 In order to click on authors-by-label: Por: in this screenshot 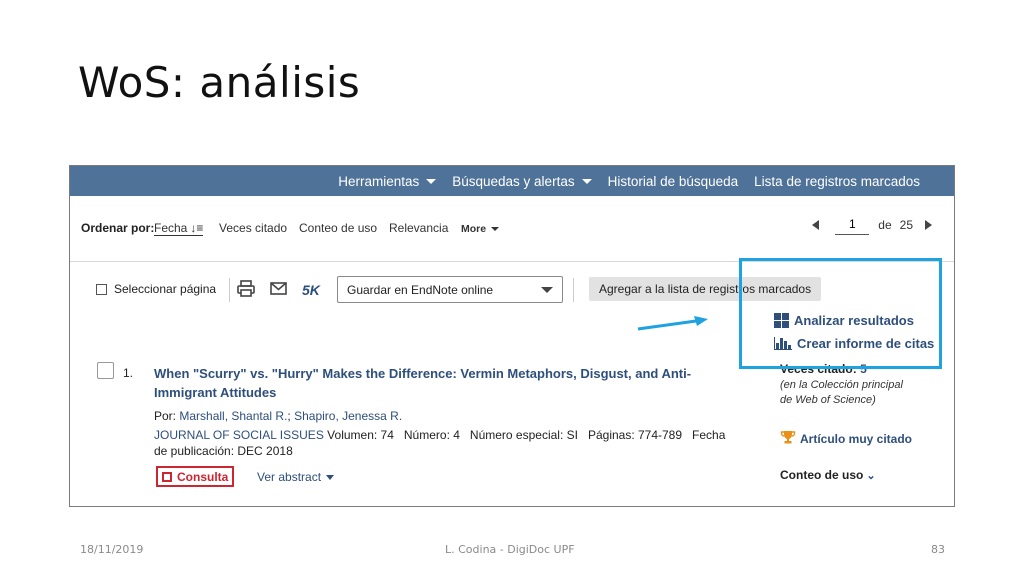, I will do `click(165, 416)`.